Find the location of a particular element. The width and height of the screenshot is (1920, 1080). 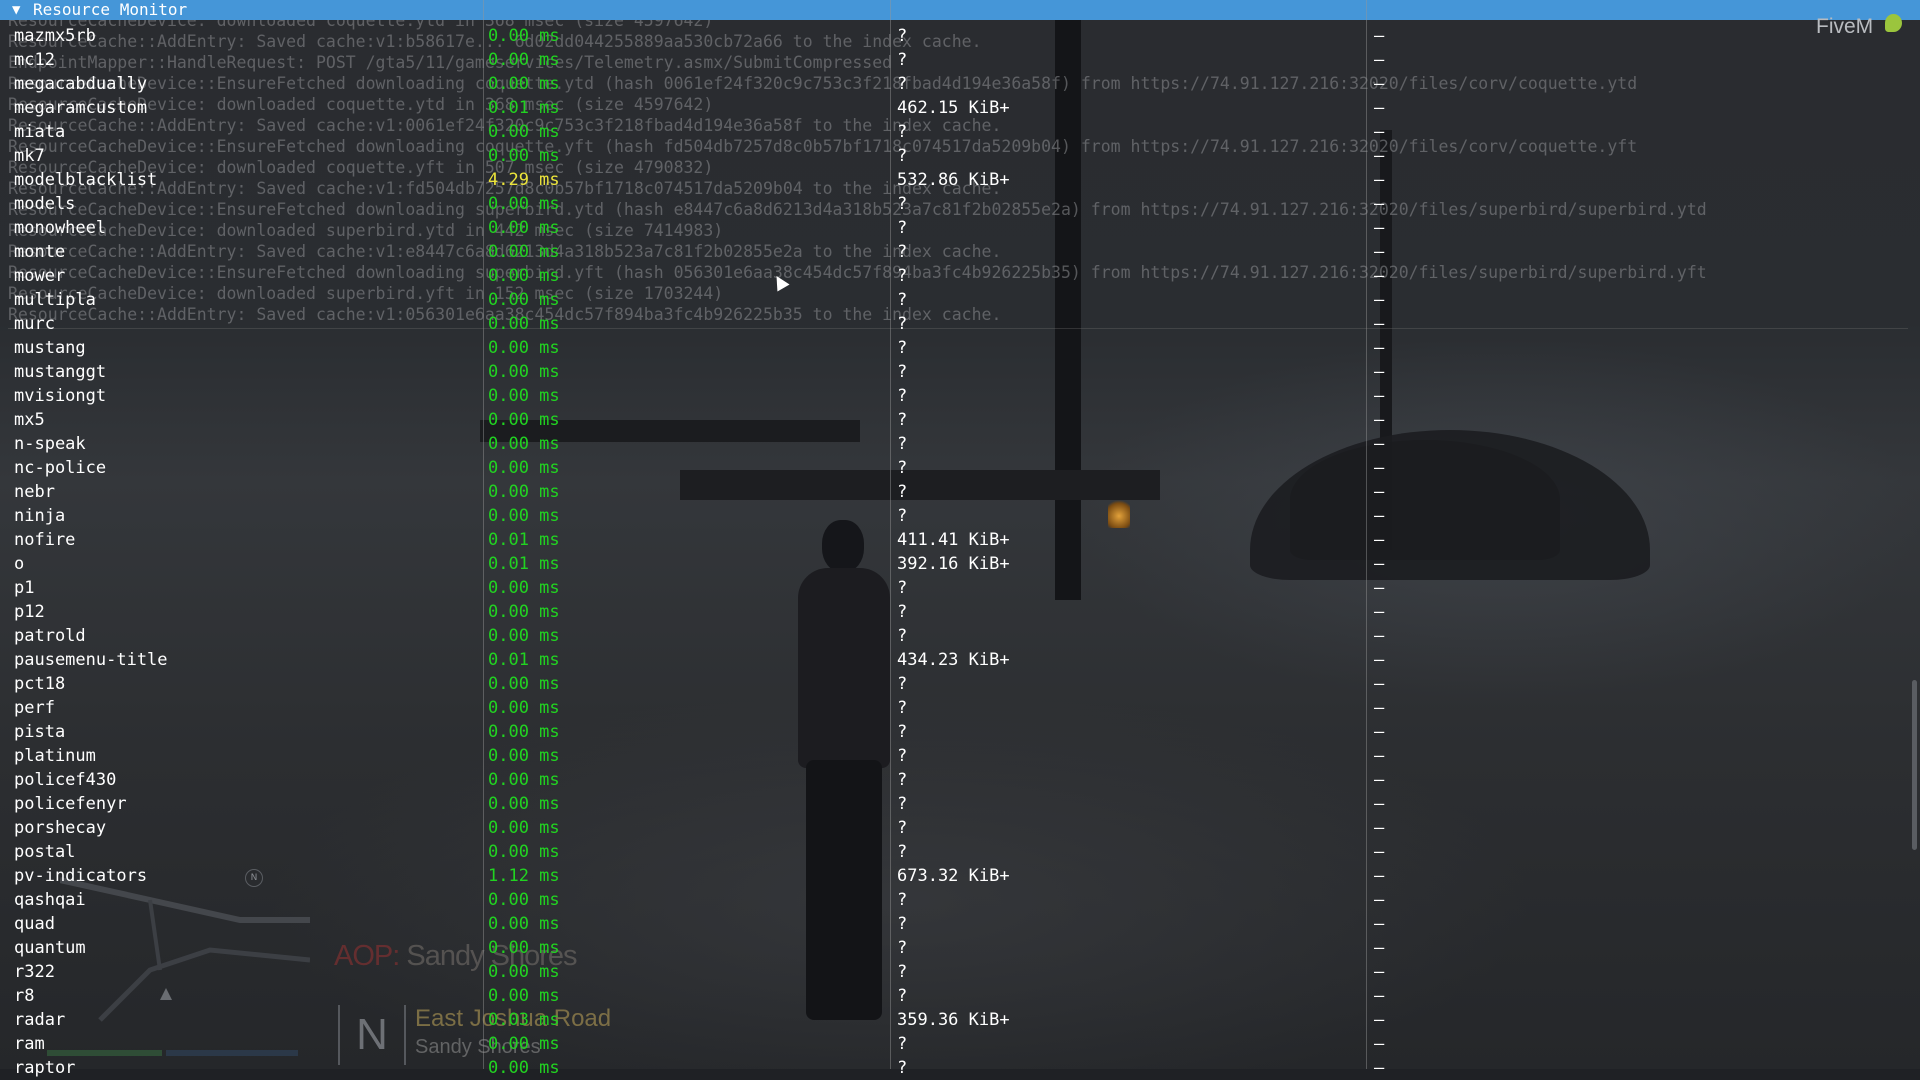

resource-row: multipla 0.00 ms? – is located at coordinates (960, 300).